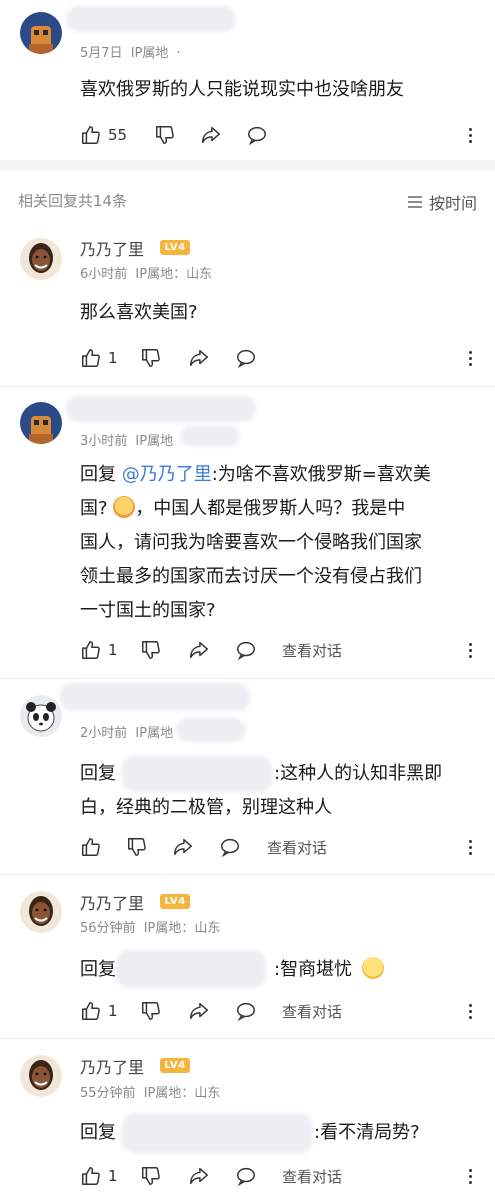 This screenshot has width=495, height=1200. What do you see at coordinates (104, 441) in the screenshot?
I see `reply-time: 3小时前` at bounding box center [104, 441].